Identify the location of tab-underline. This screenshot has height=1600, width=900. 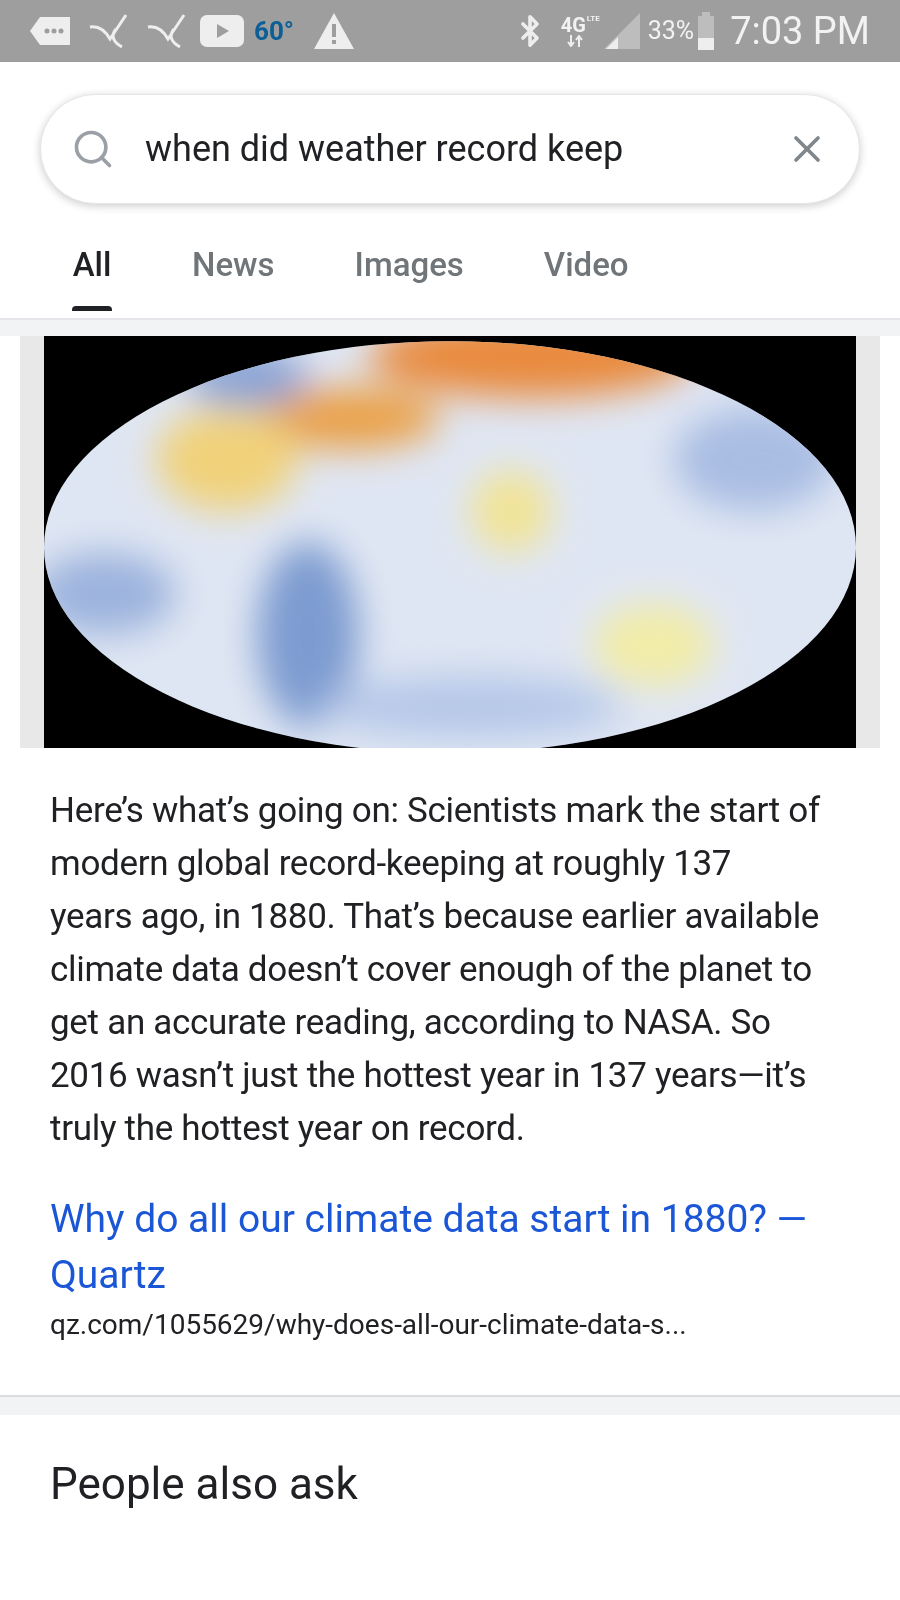
(92, 308).